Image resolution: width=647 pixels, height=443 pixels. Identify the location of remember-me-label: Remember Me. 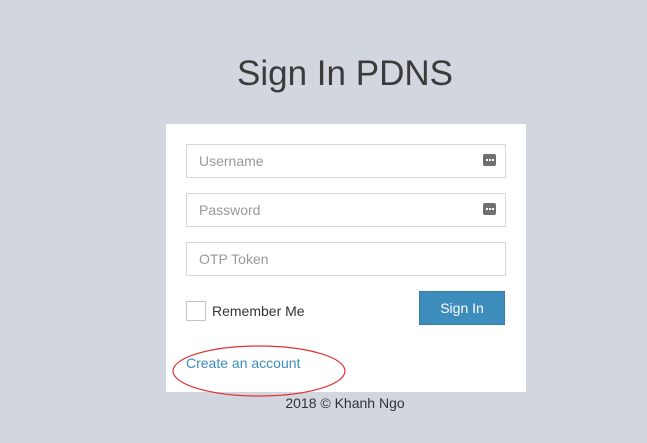
(258, 311).